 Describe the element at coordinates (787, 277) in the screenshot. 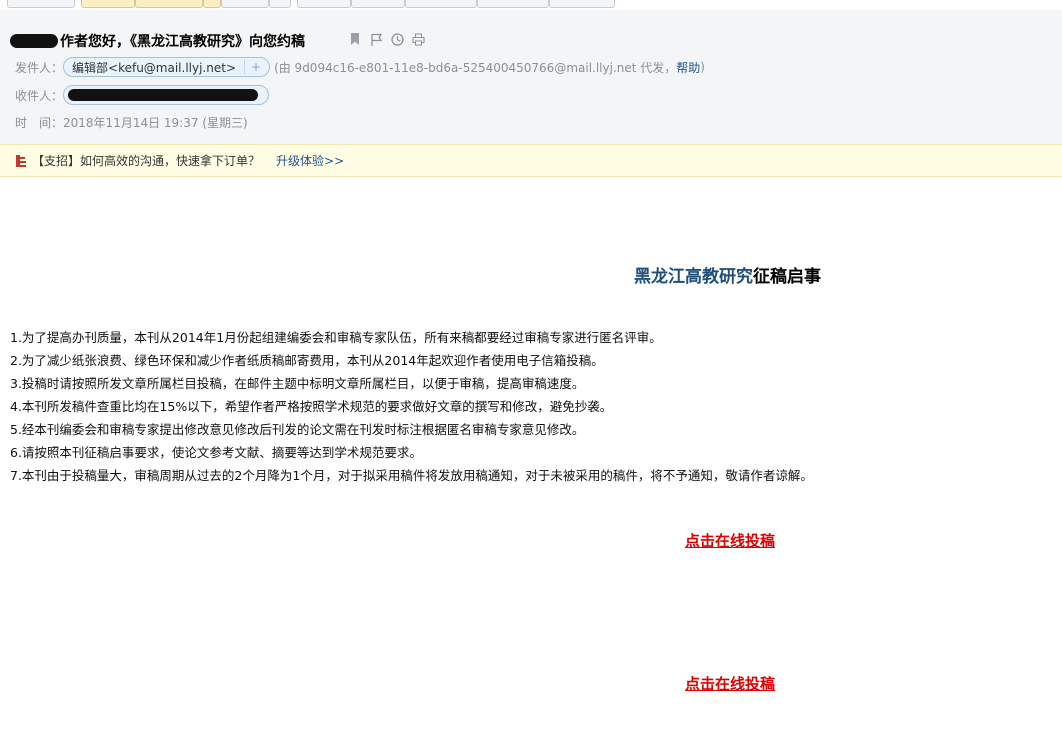

I see `title-suffix: 征稿启事` at that location.